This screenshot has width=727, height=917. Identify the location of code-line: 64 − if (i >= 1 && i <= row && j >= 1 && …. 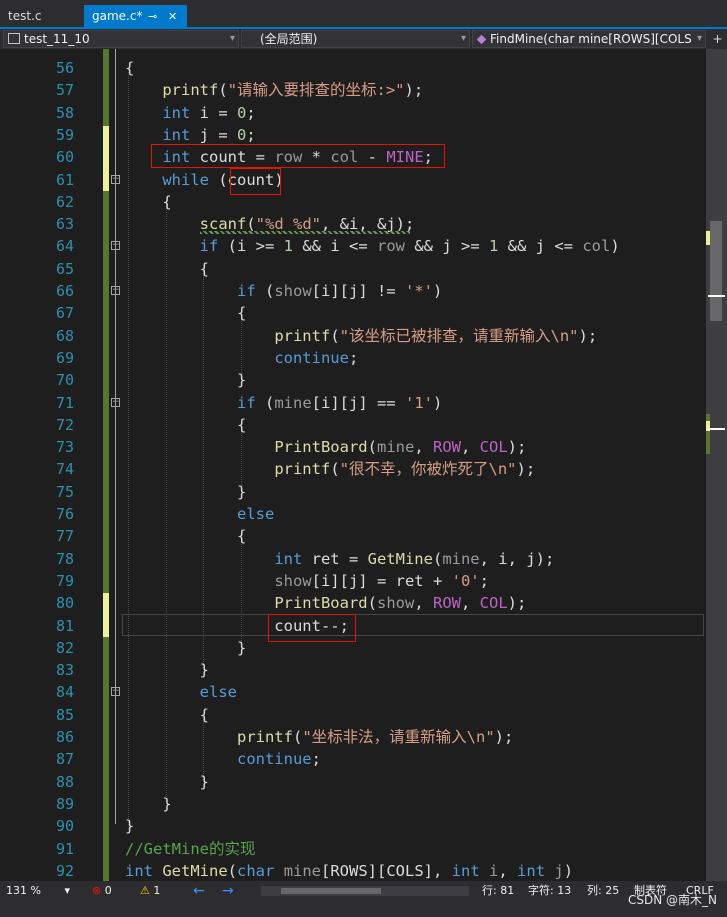
(353, 246).